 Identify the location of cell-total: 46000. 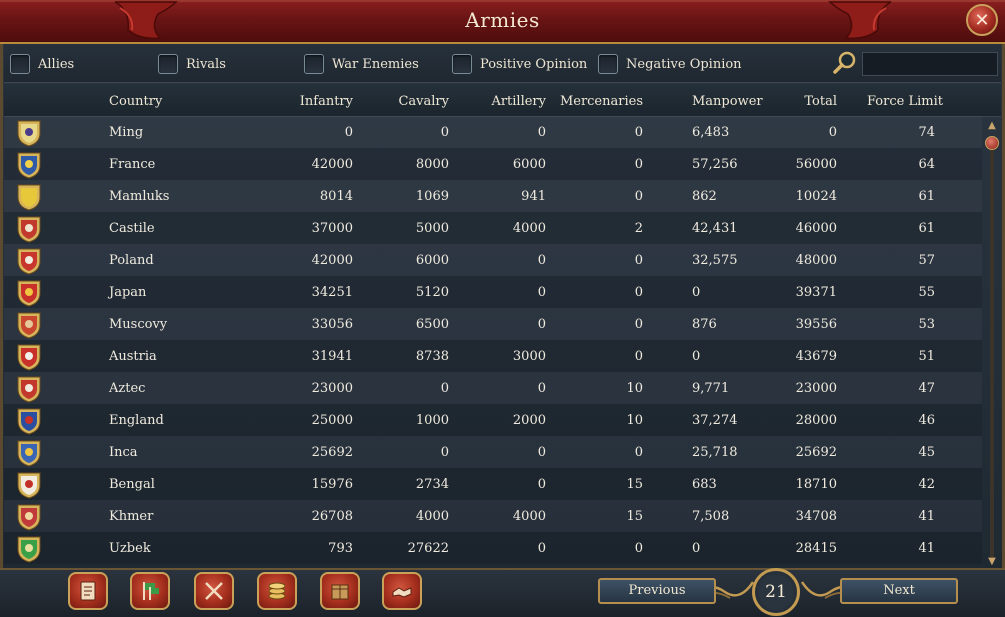
(816, 228).